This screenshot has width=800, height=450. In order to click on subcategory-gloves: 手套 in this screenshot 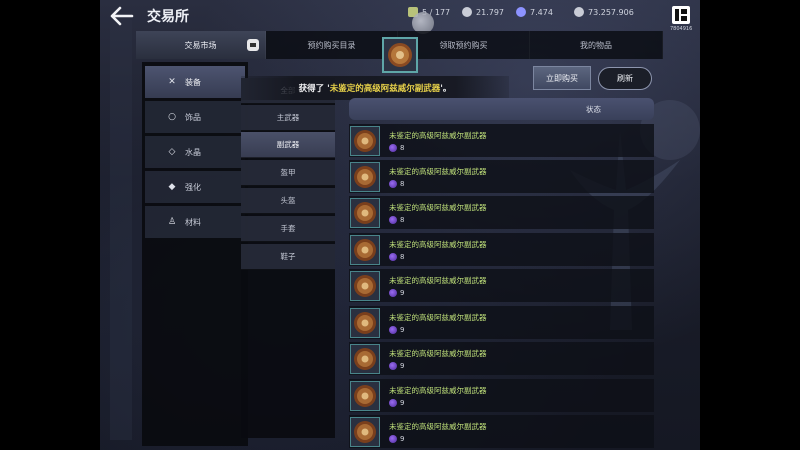, I will do `click(288, 229)`.